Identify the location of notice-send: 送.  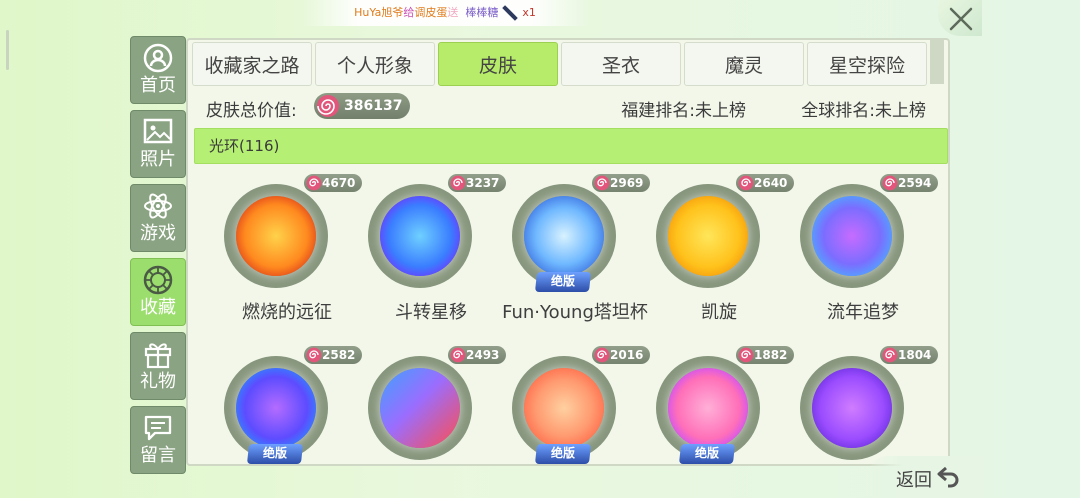
(453, 12).